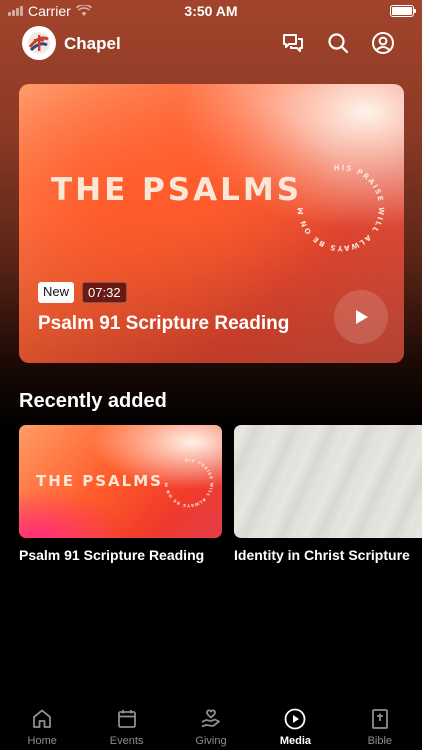 The height and width of the screenshot is (750, 422). Describe the element at coordinates (295, 741) in the screenshot. I see `tab-label: Media` at that location.